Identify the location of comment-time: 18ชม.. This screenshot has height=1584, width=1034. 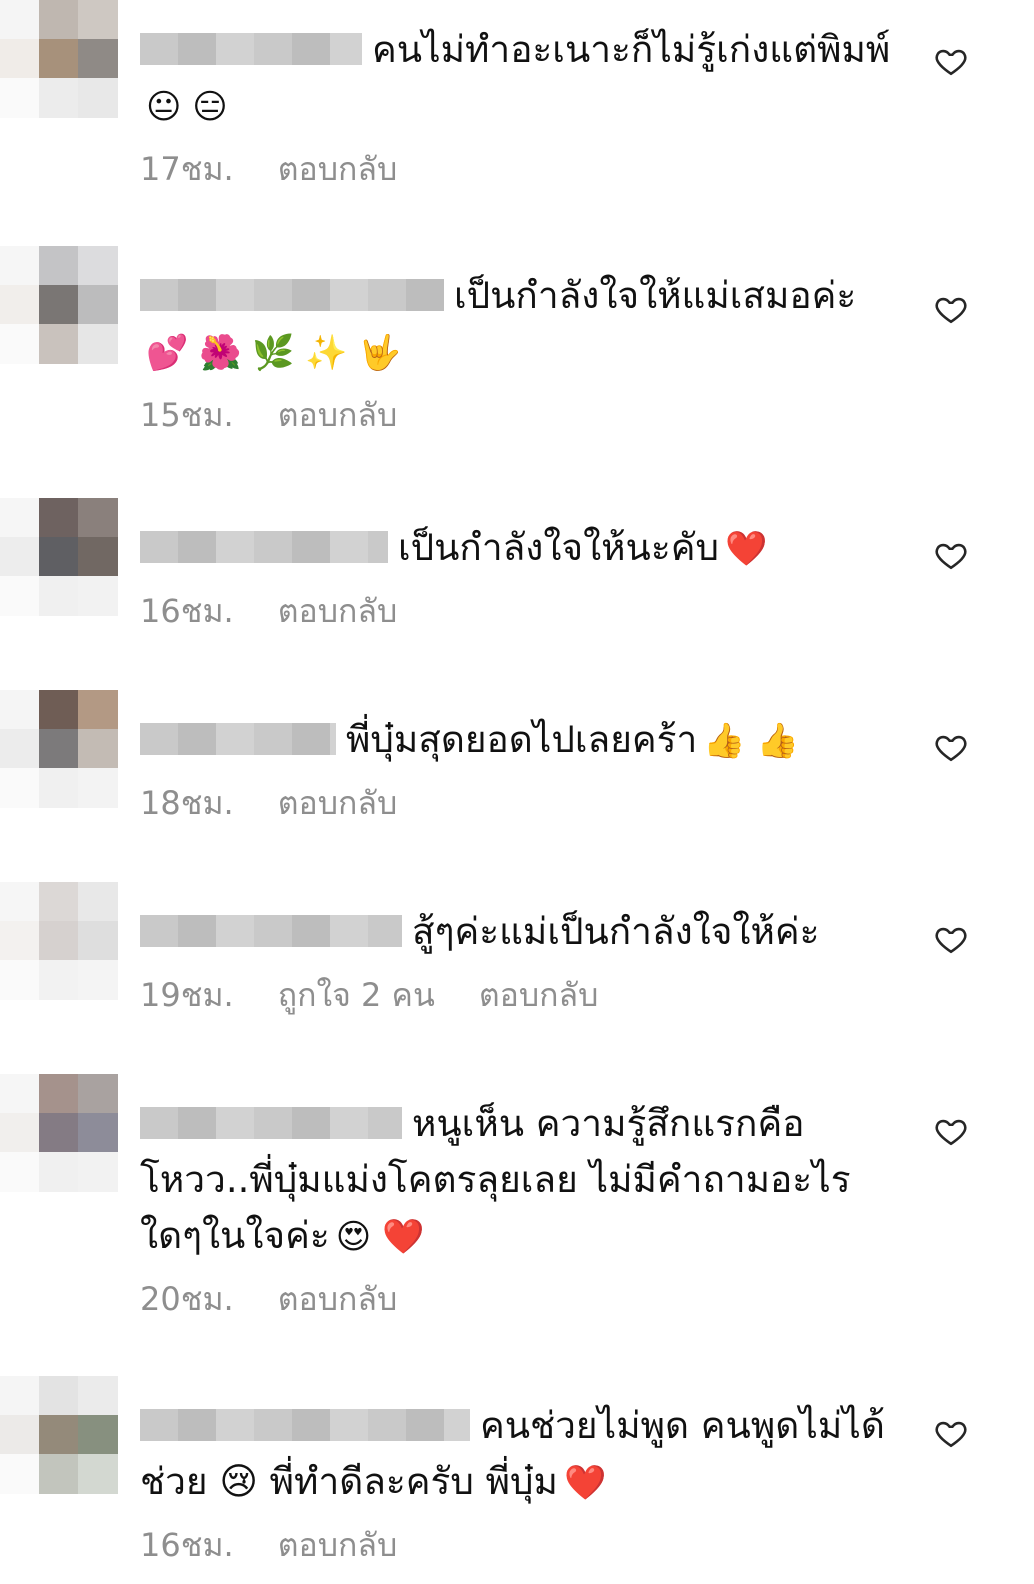
(187, 803).